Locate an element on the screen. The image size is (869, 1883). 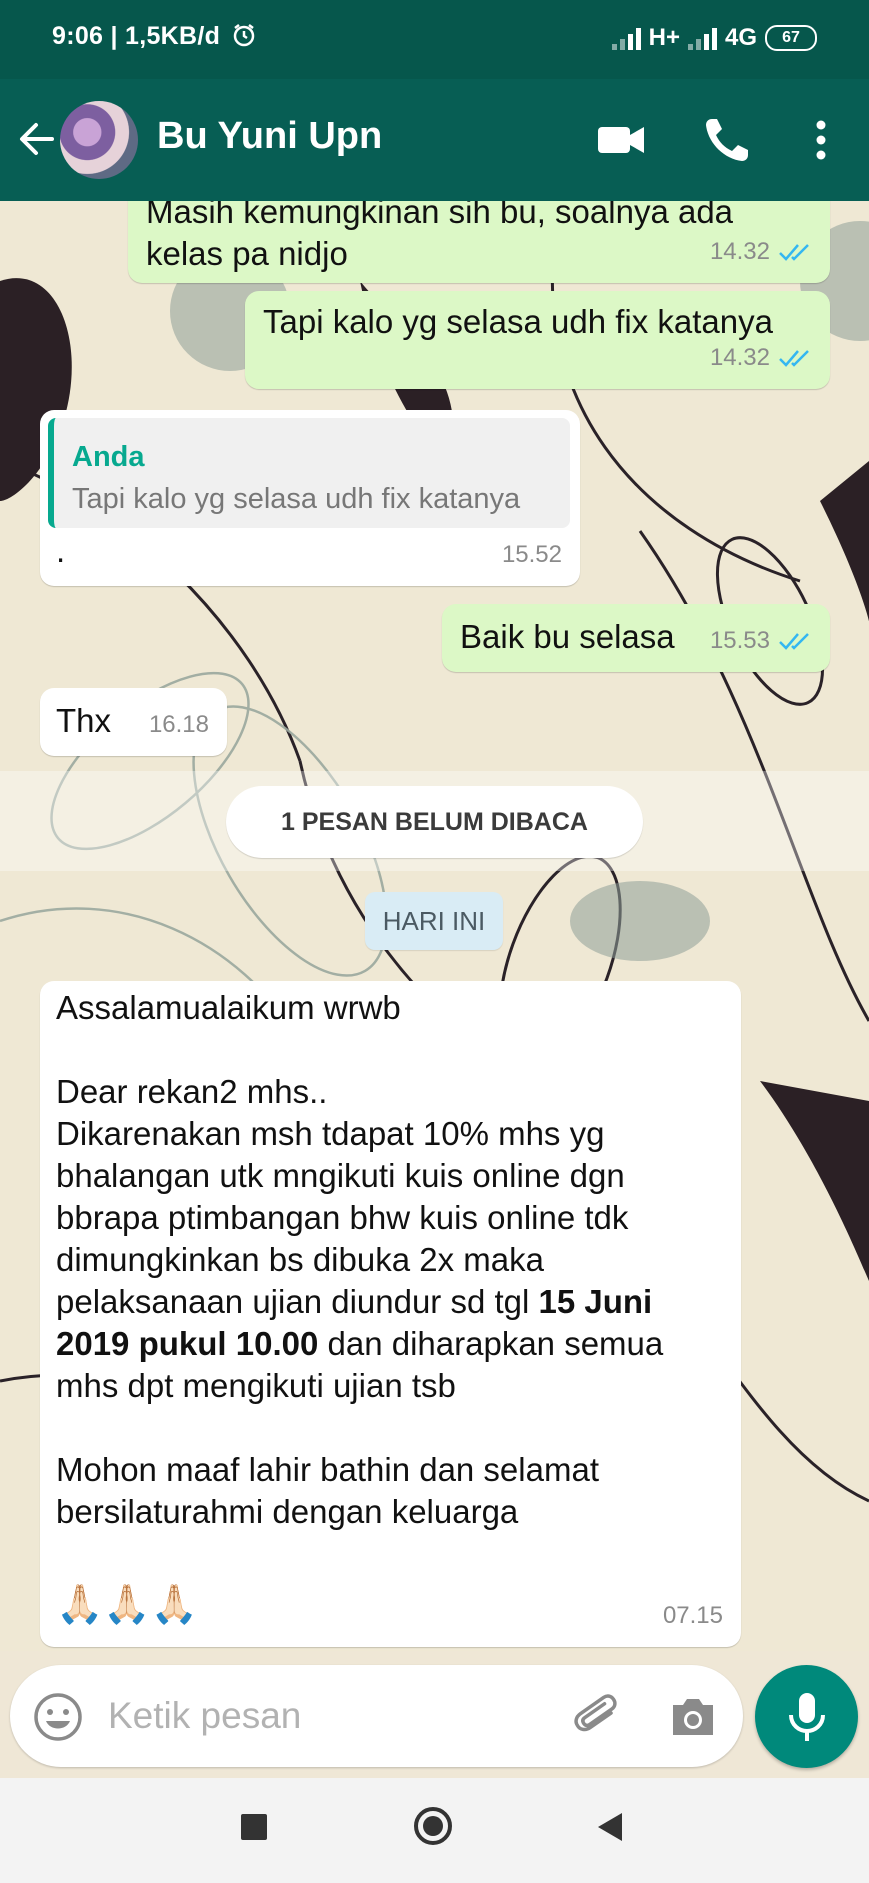
network-type-2: 4G is located at coordinates (740, 37).